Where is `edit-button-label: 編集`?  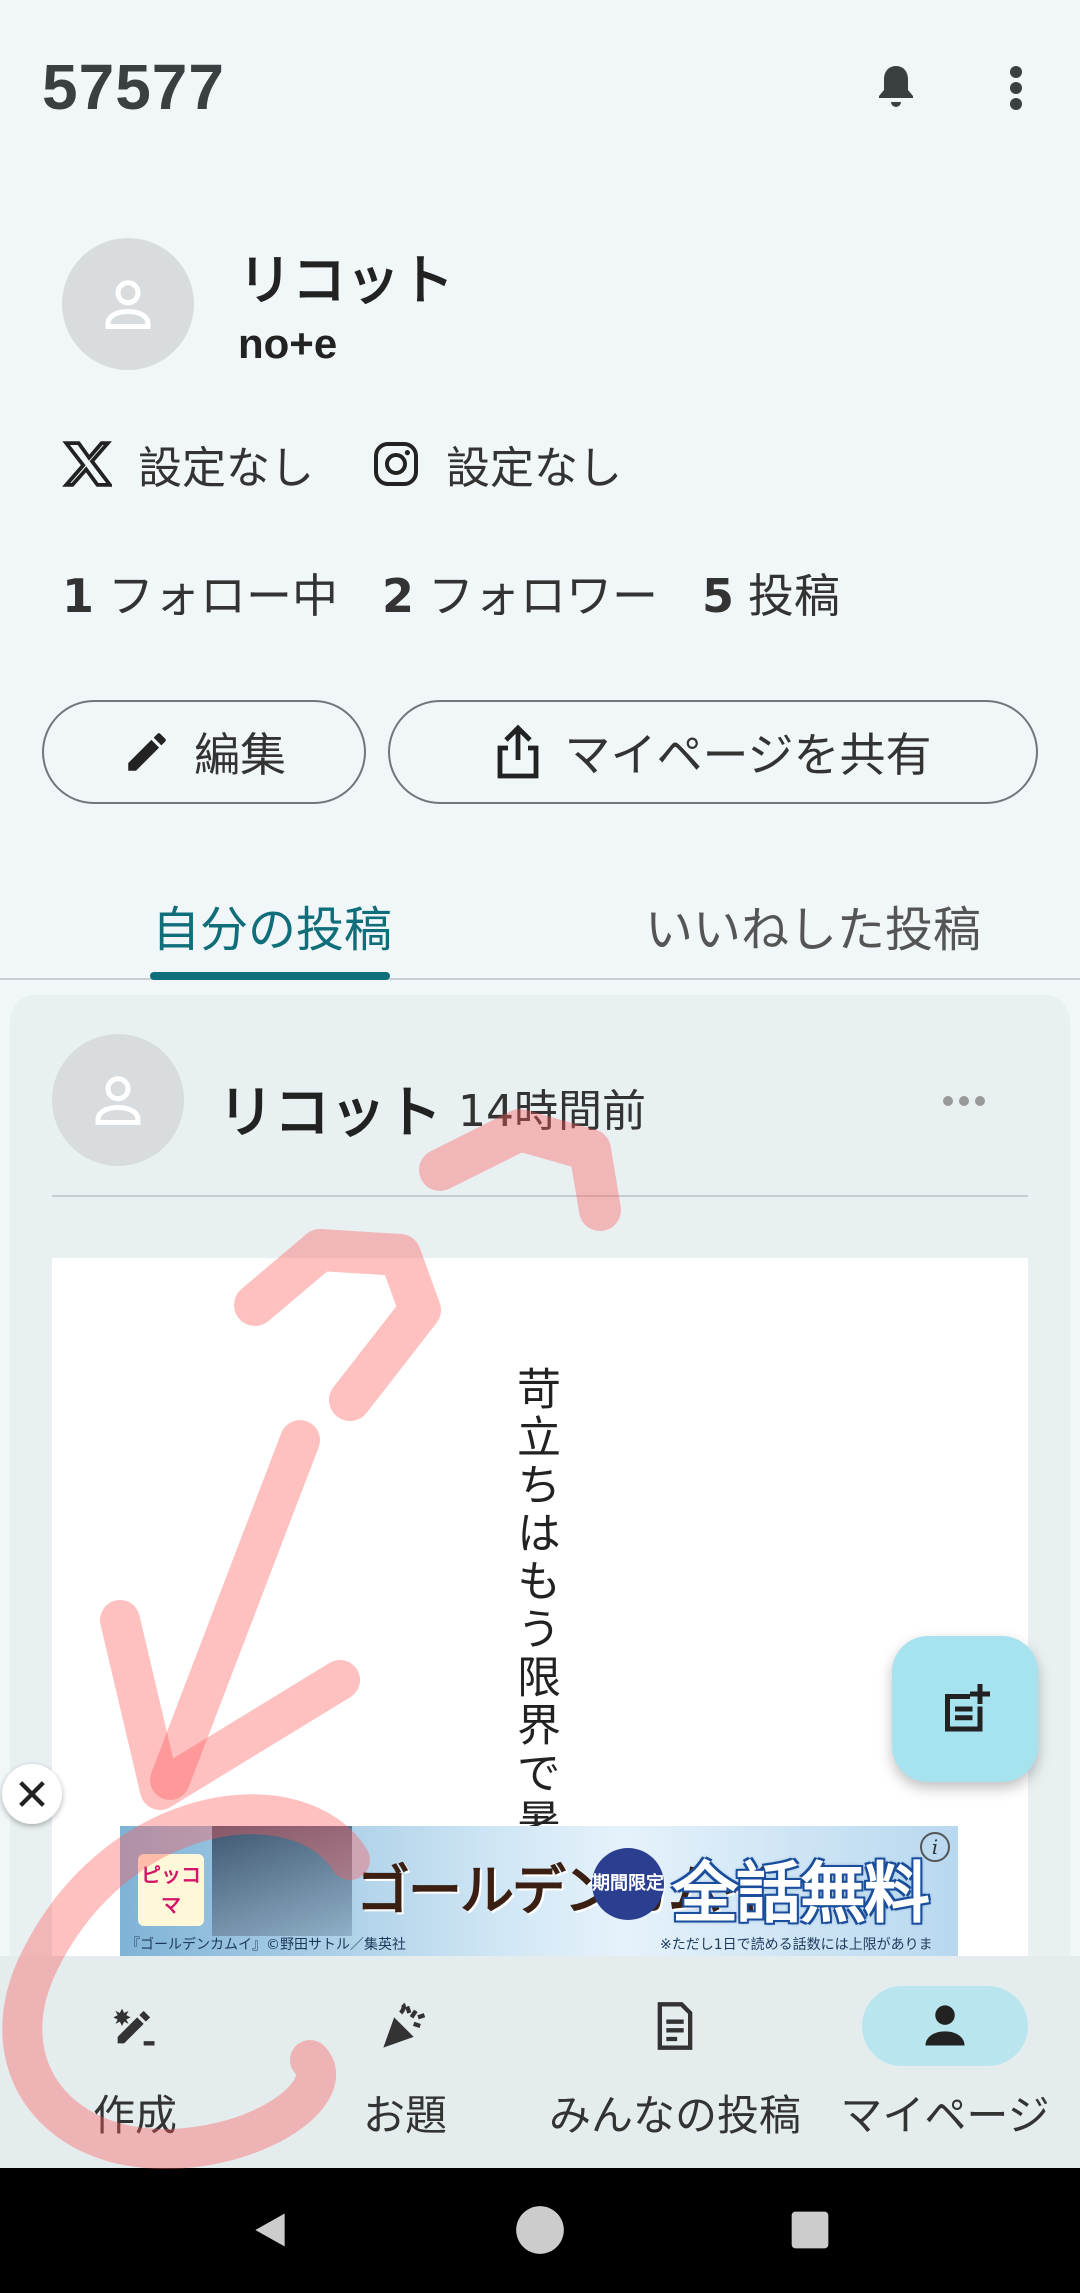 edit-button-label: 編集 is located at coordinates (240, 755).